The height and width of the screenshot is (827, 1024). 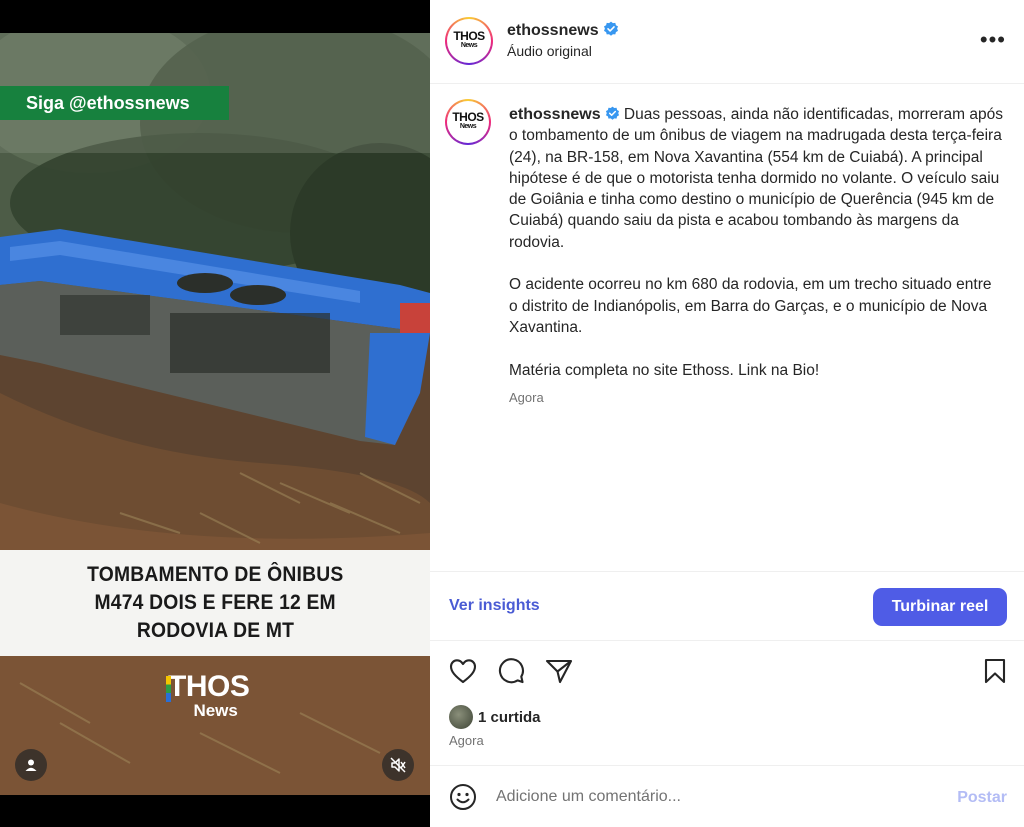 What do you see at coordinates (215, 710) in the screenshot?
I see `watermark-bottom: News` at bounding box center [215, 710].